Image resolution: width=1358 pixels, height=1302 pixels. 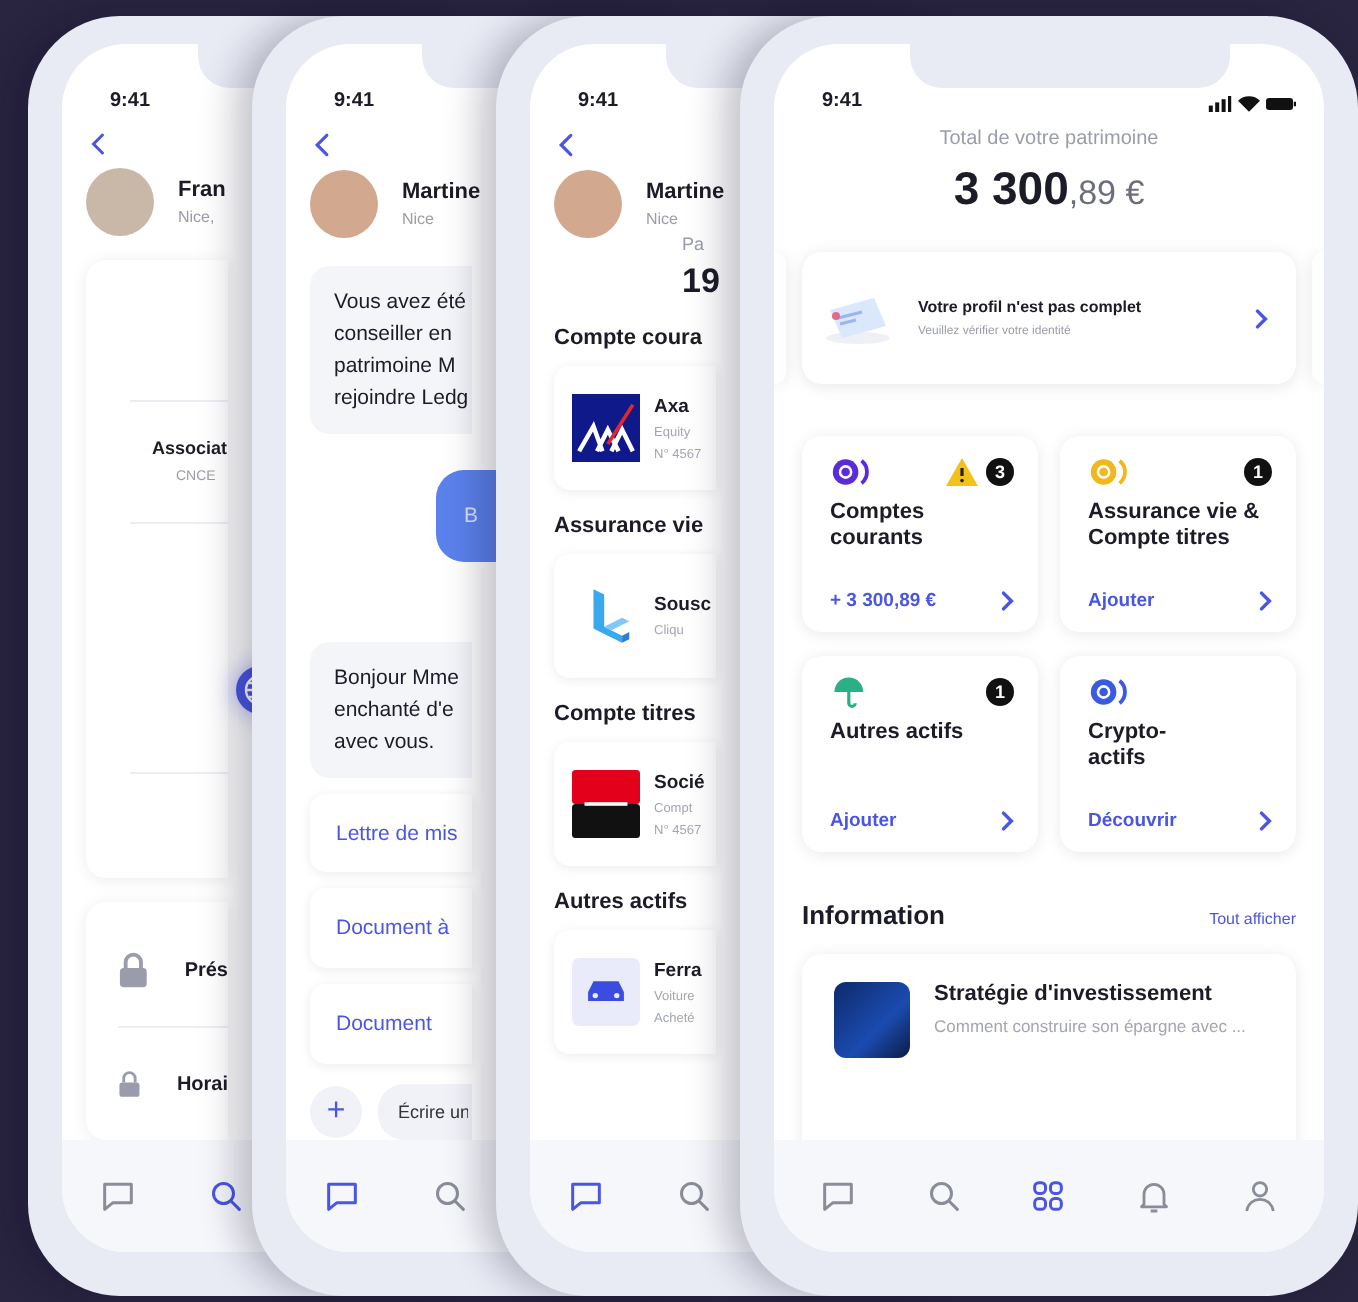 I want to click on asset-card: 3 Comptes courants + 3 300,89 €, so click(x=920, y=534).